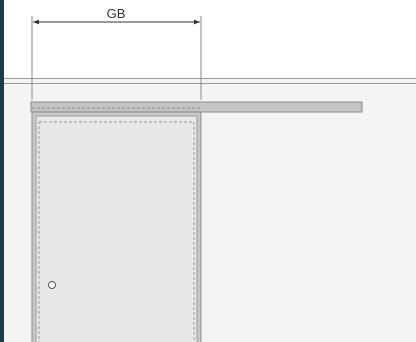 The height and width of the screenshot is (342, 416). Describe the element at coordinates (52, 285) in the screenshot. I see `door-handle` at that location.